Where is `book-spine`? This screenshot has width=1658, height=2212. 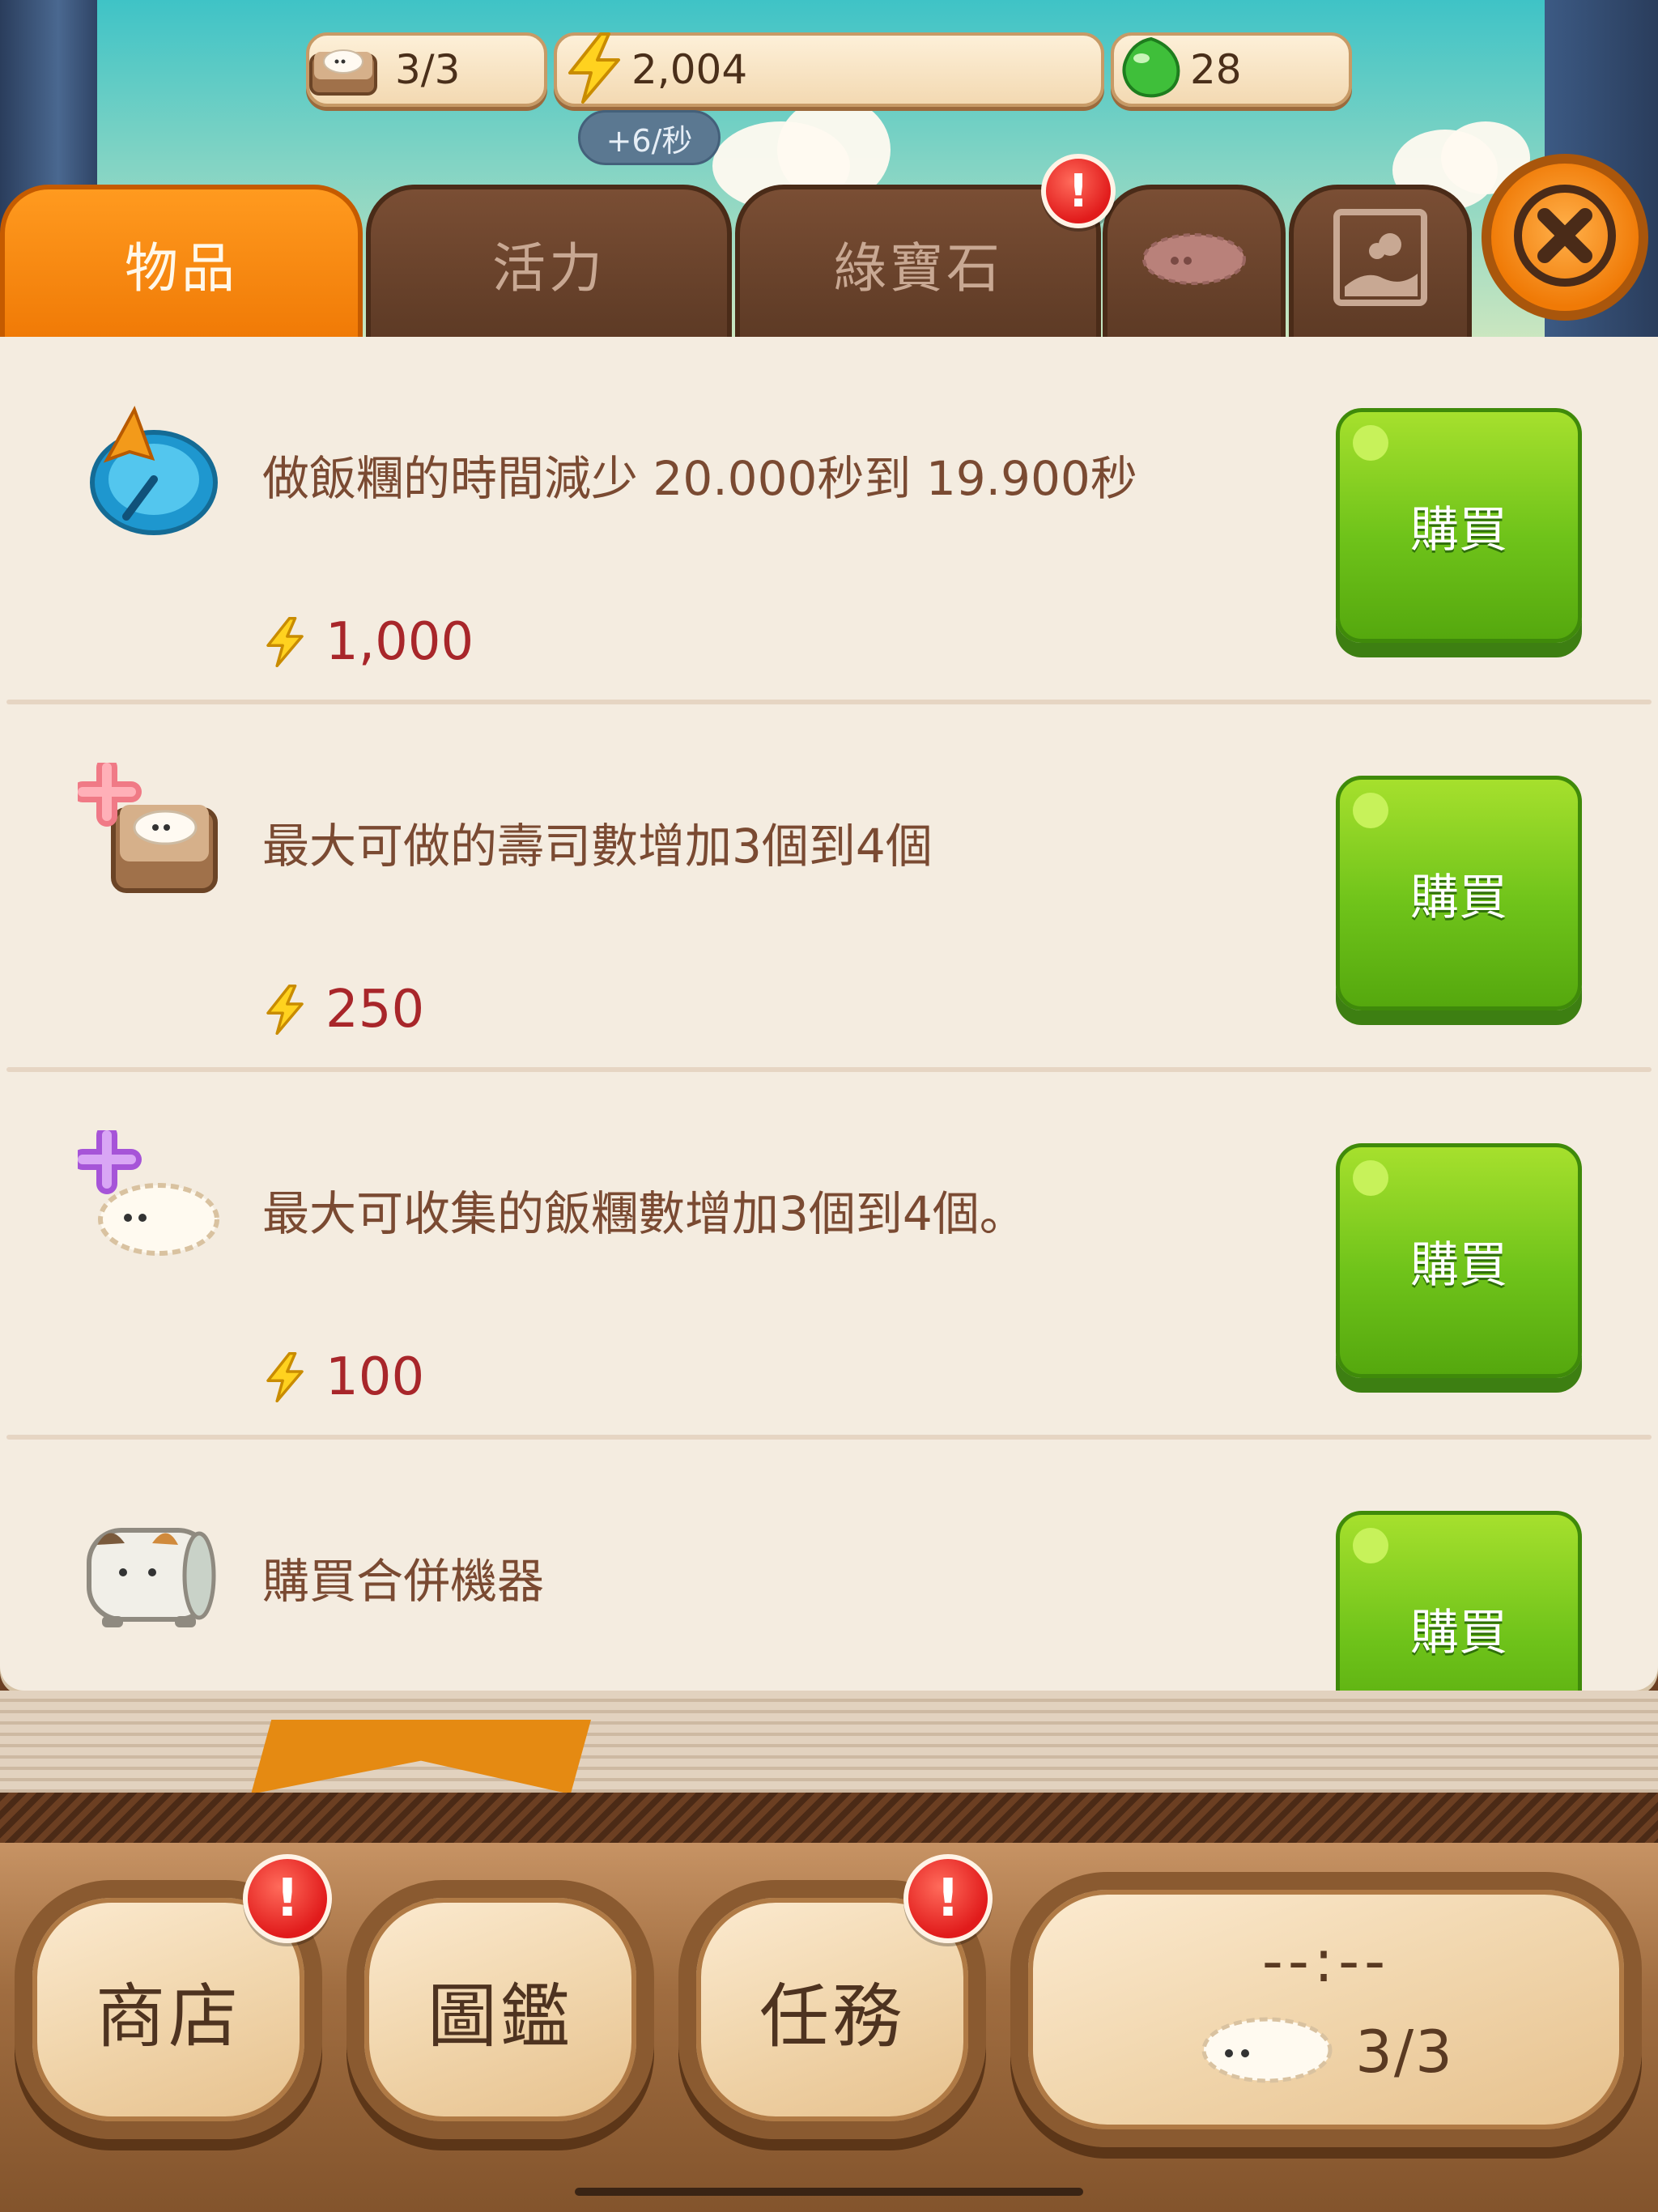 book-spine is located at coordinates (829, 1818).